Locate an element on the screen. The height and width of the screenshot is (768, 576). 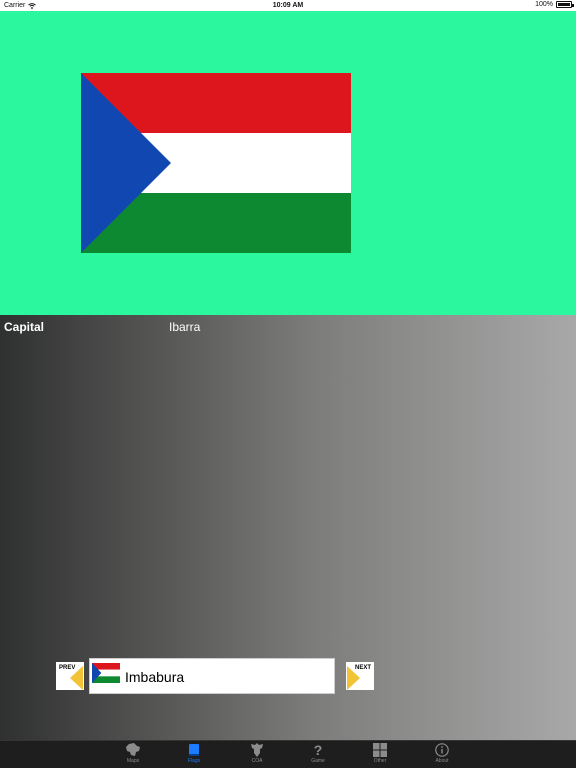
flag-image is located at coordinates (216, 163).